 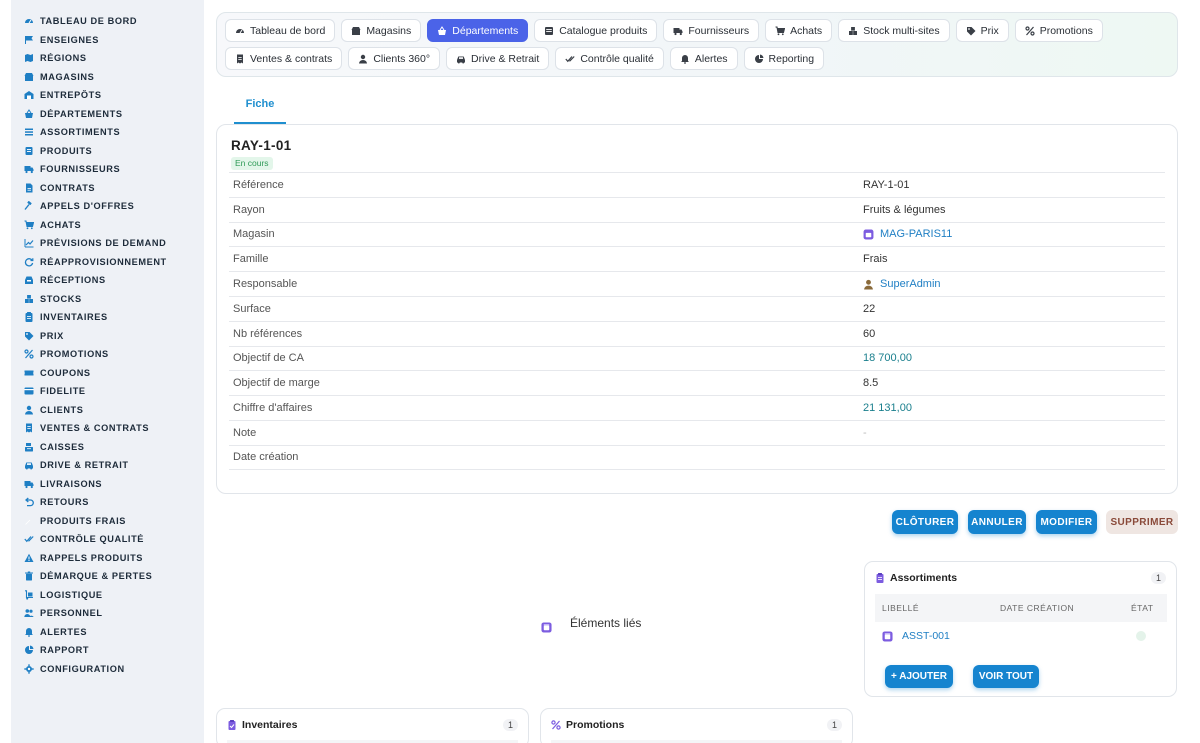 What do you see at coordinates (260, 108) in the screenshot?
I see `tab-fiche: Fiche` at bounding box center [260, 108].